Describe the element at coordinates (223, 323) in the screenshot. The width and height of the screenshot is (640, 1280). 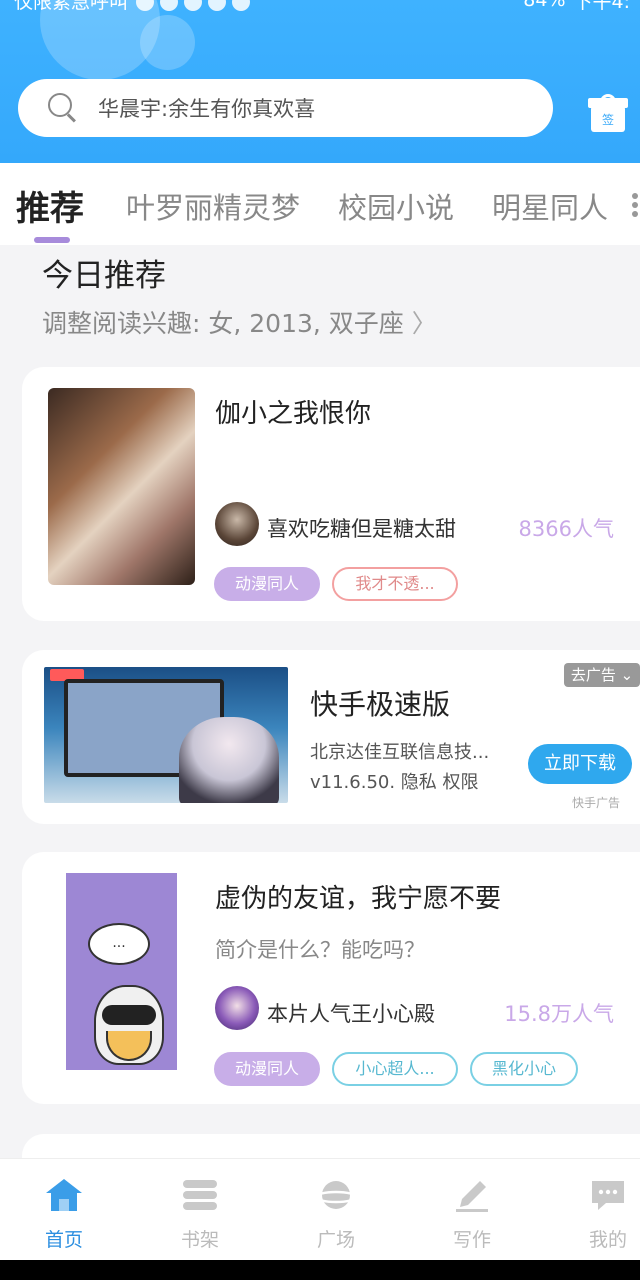
I see `reading-interest-text: 调整阅读兴趣: 女, 2013, 双子座` at that location.